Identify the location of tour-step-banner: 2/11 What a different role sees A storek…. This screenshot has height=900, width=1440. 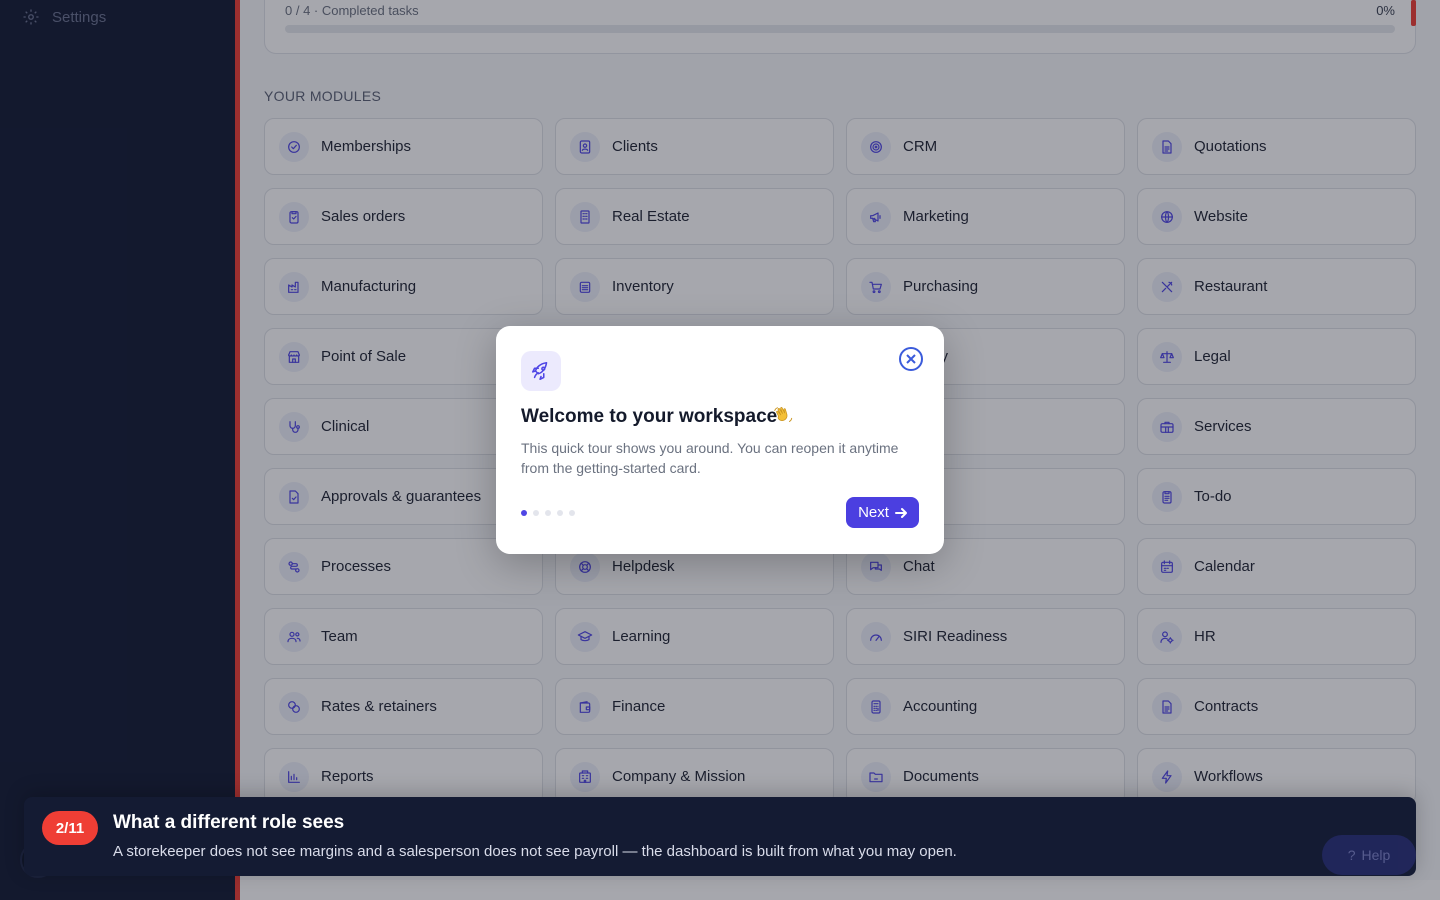
(720, 836).